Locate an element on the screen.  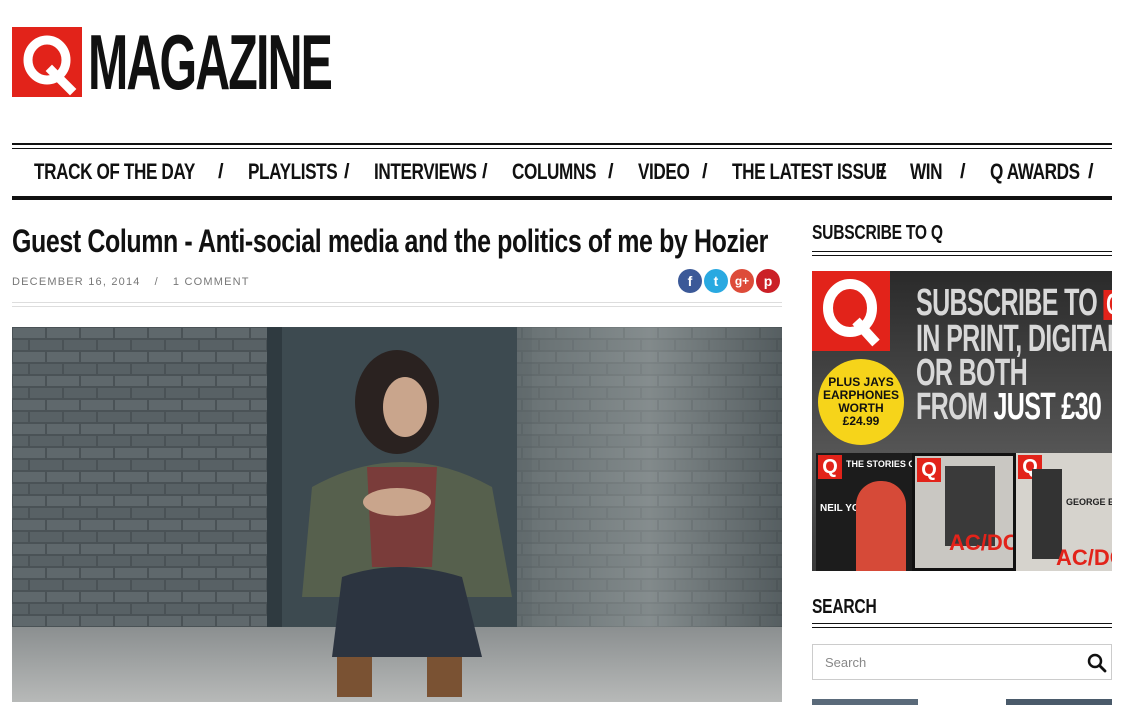
nav-label: VIDEO is located at coordinates (664, 172).